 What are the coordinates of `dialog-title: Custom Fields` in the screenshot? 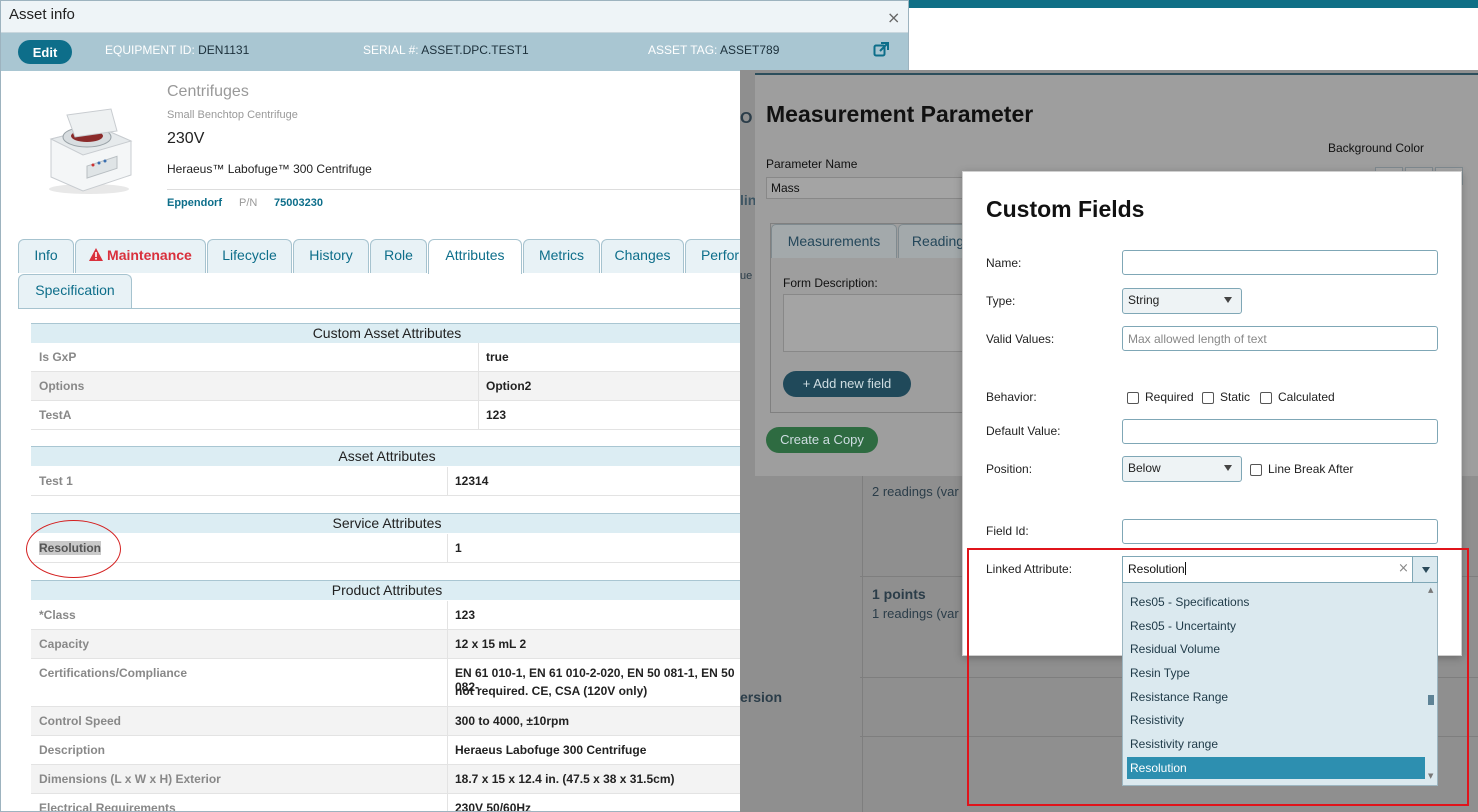 It's located at (1065, 209).